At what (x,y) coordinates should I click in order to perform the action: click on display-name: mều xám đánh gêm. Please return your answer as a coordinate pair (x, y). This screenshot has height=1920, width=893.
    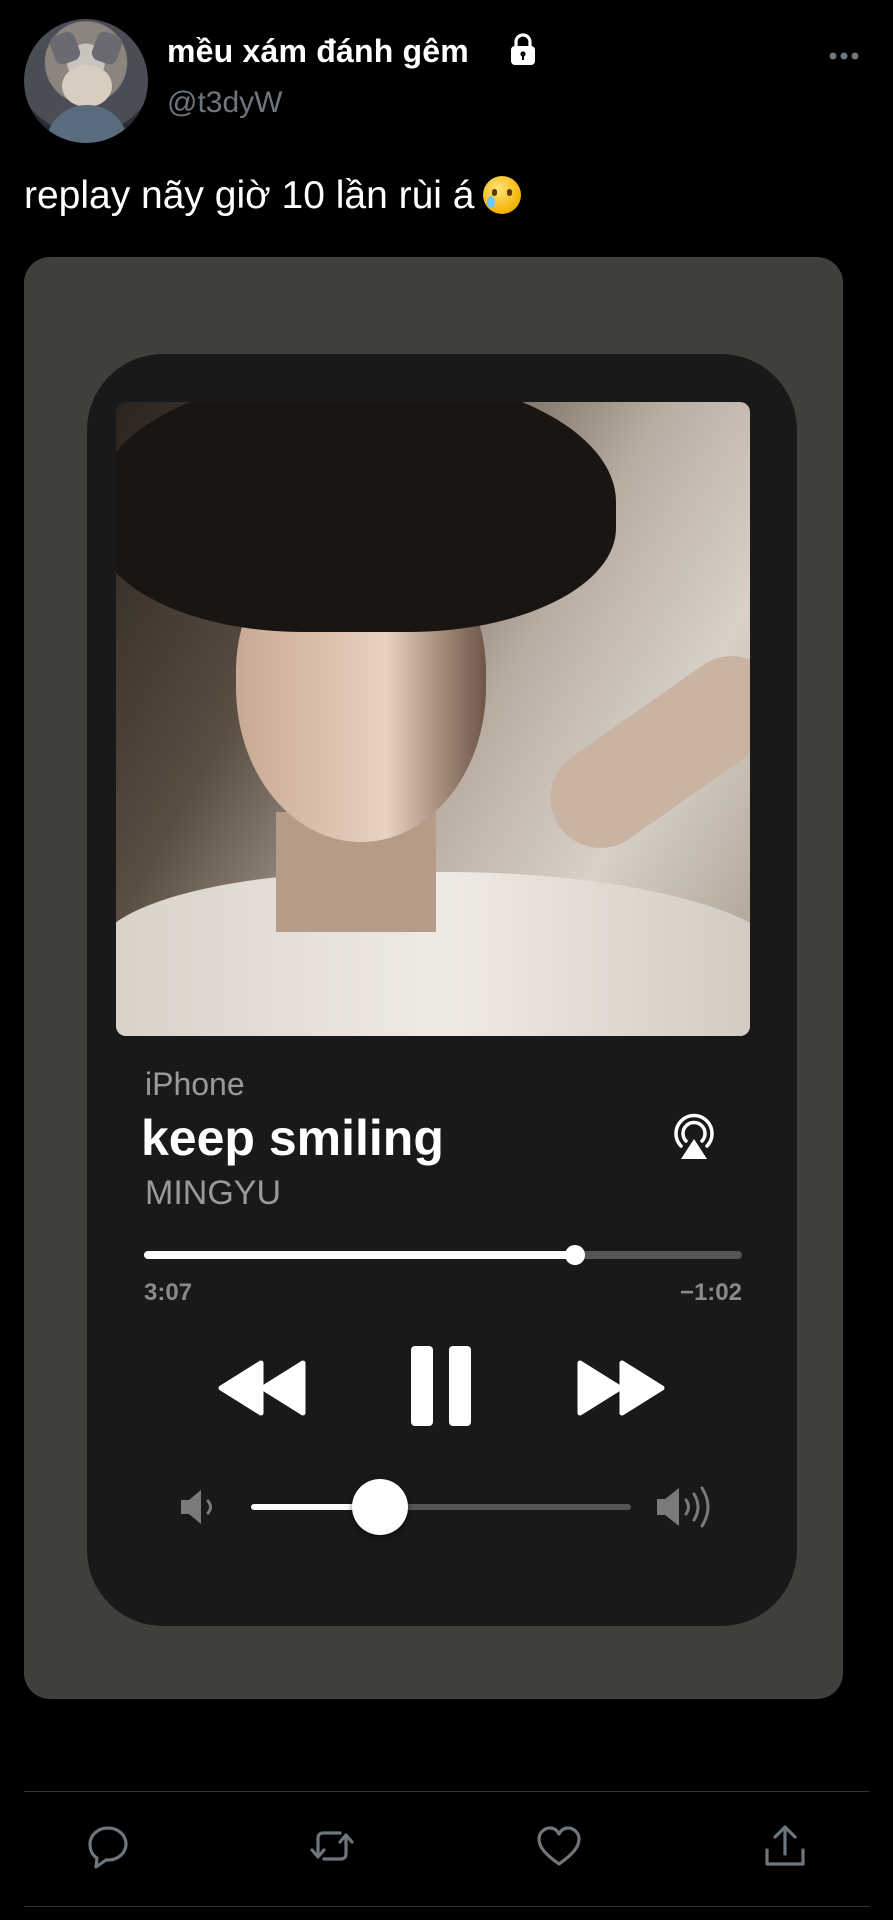
    Looking at the image, I should click on (318, 51).